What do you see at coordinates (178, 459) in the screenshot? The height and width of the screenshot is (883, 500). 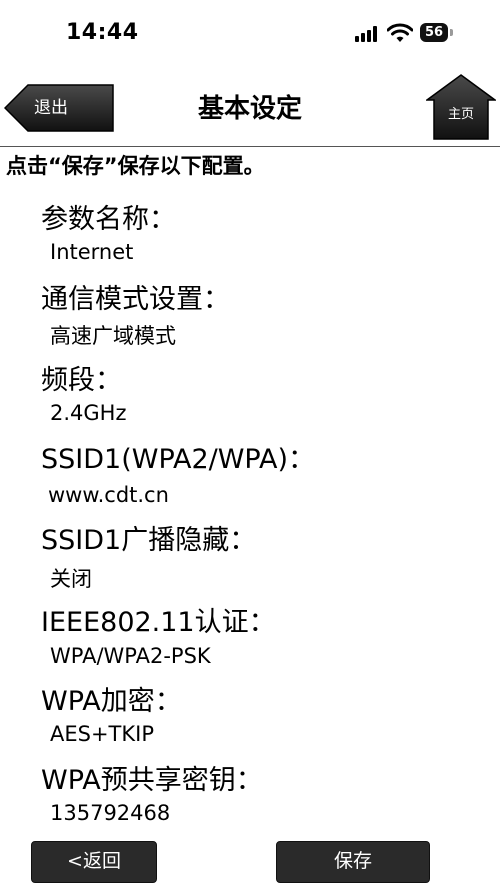 I see `param-label-ssid1: SSID1(WPA2/WPA)：` at bounding box center [178, 459].